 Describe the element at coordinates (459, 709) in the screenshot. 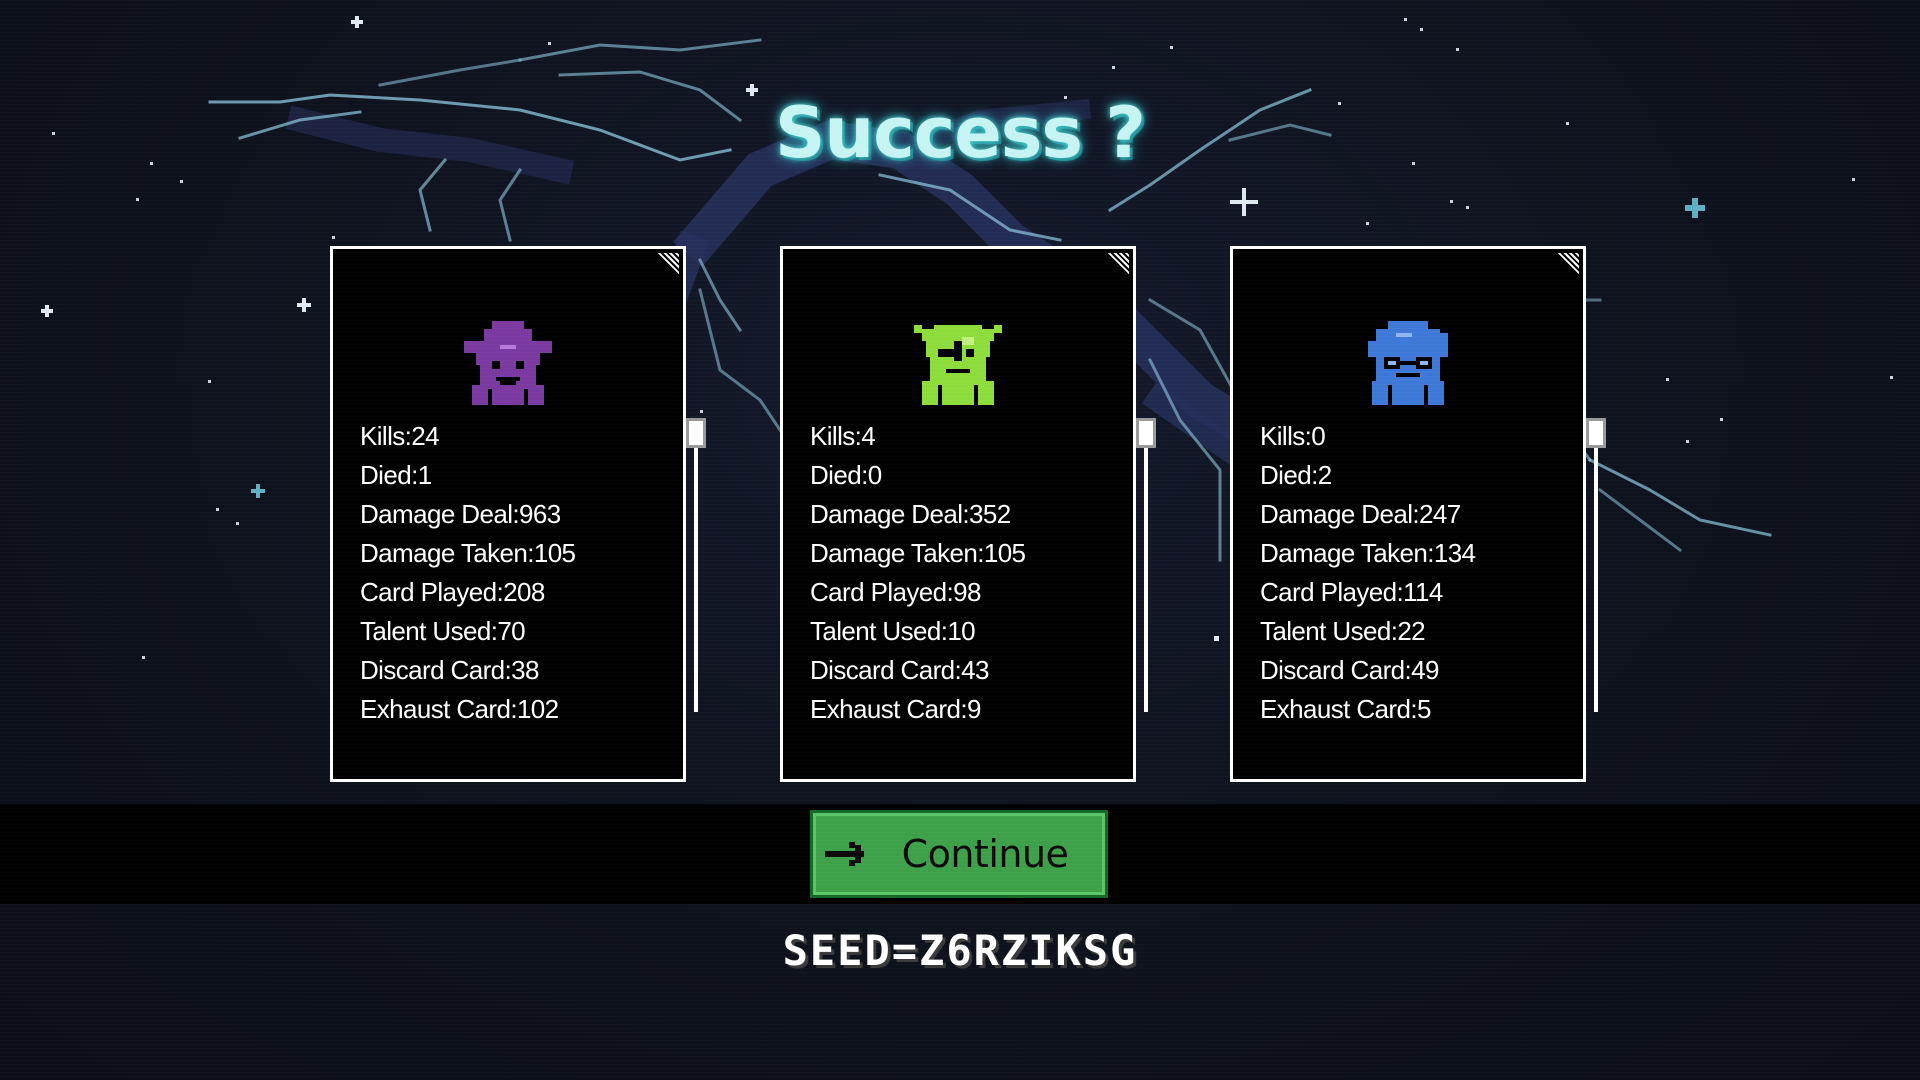

I see `stat-exhaust-card: Exhaust Card:102` at that location.